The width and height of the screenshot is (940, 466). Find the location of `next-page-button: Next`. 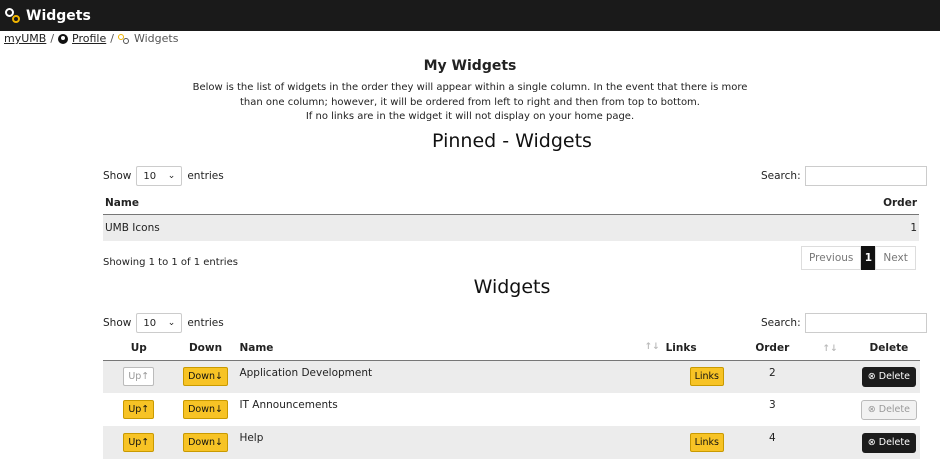

next-page-button: Next is located at coordinates (895, 258).